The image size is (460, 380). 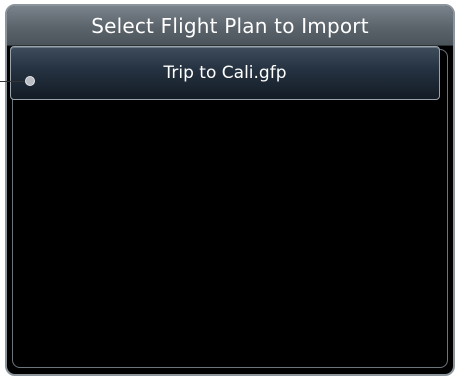 I want to click on dialog-title-bar: Select Flight Plan to Import, so click(x=230, y=26).